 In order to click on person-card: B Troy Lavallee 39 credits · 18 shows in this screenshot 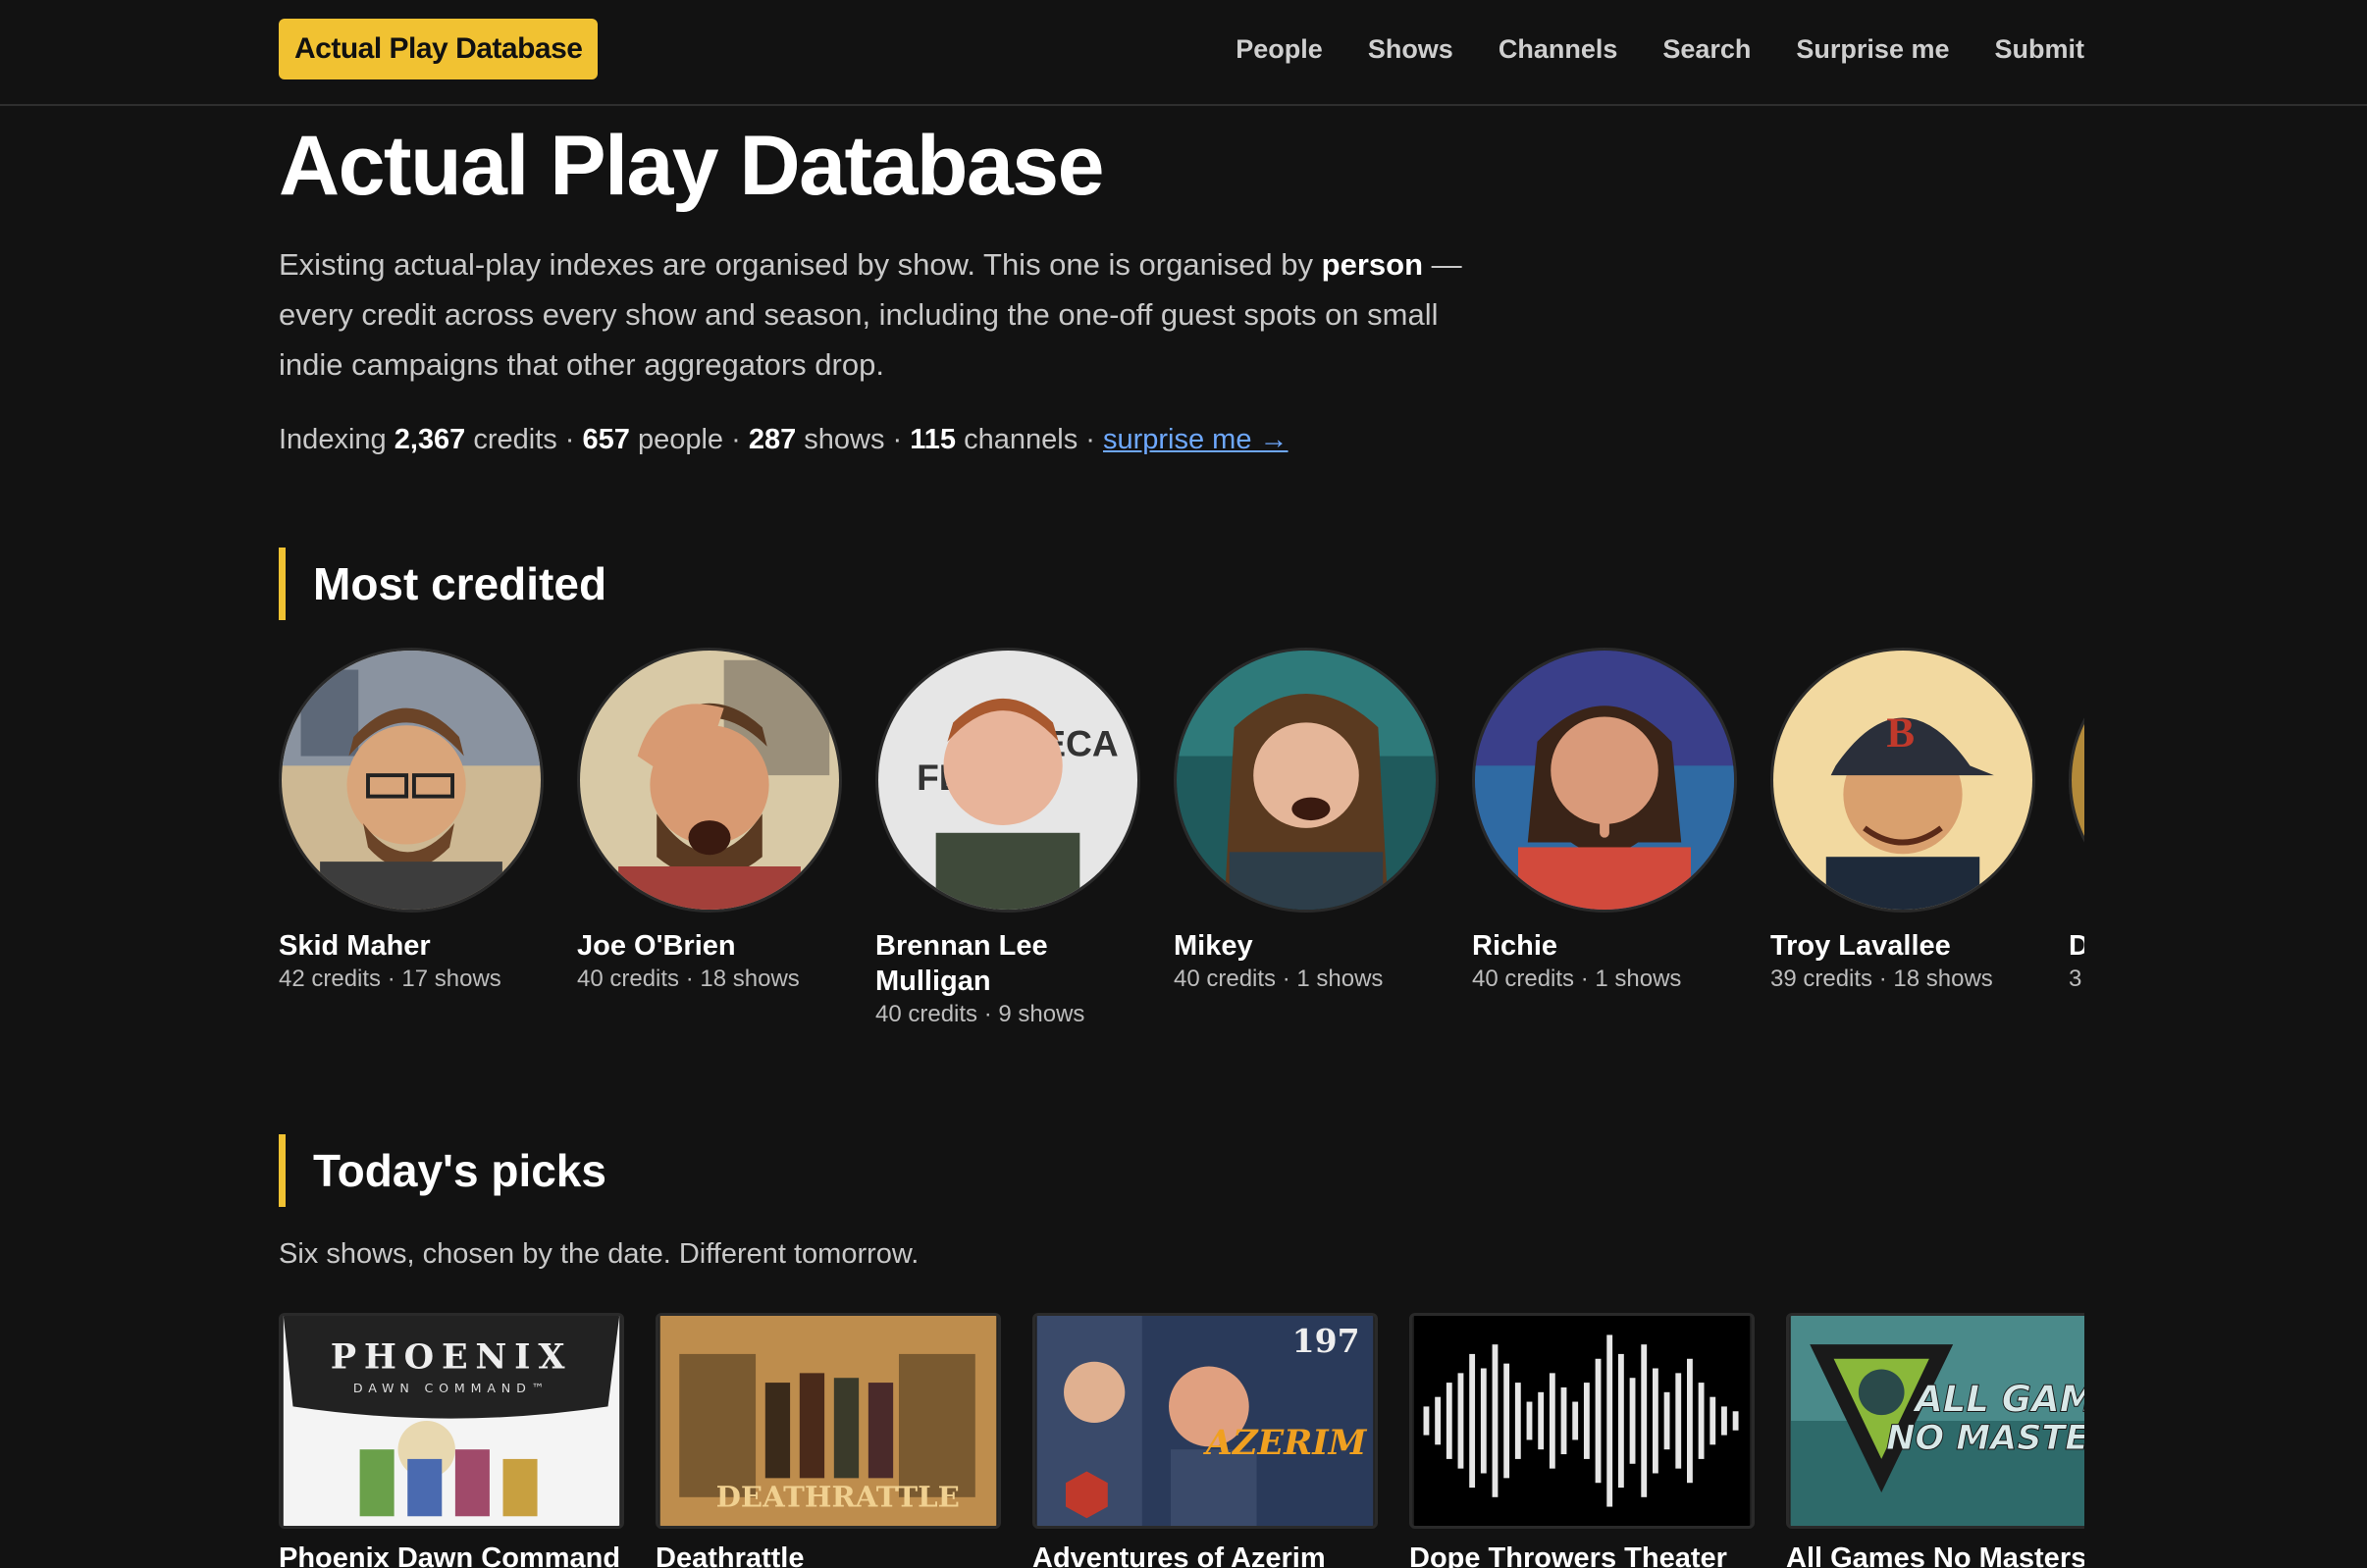, I will do `click(1908, 821)`.